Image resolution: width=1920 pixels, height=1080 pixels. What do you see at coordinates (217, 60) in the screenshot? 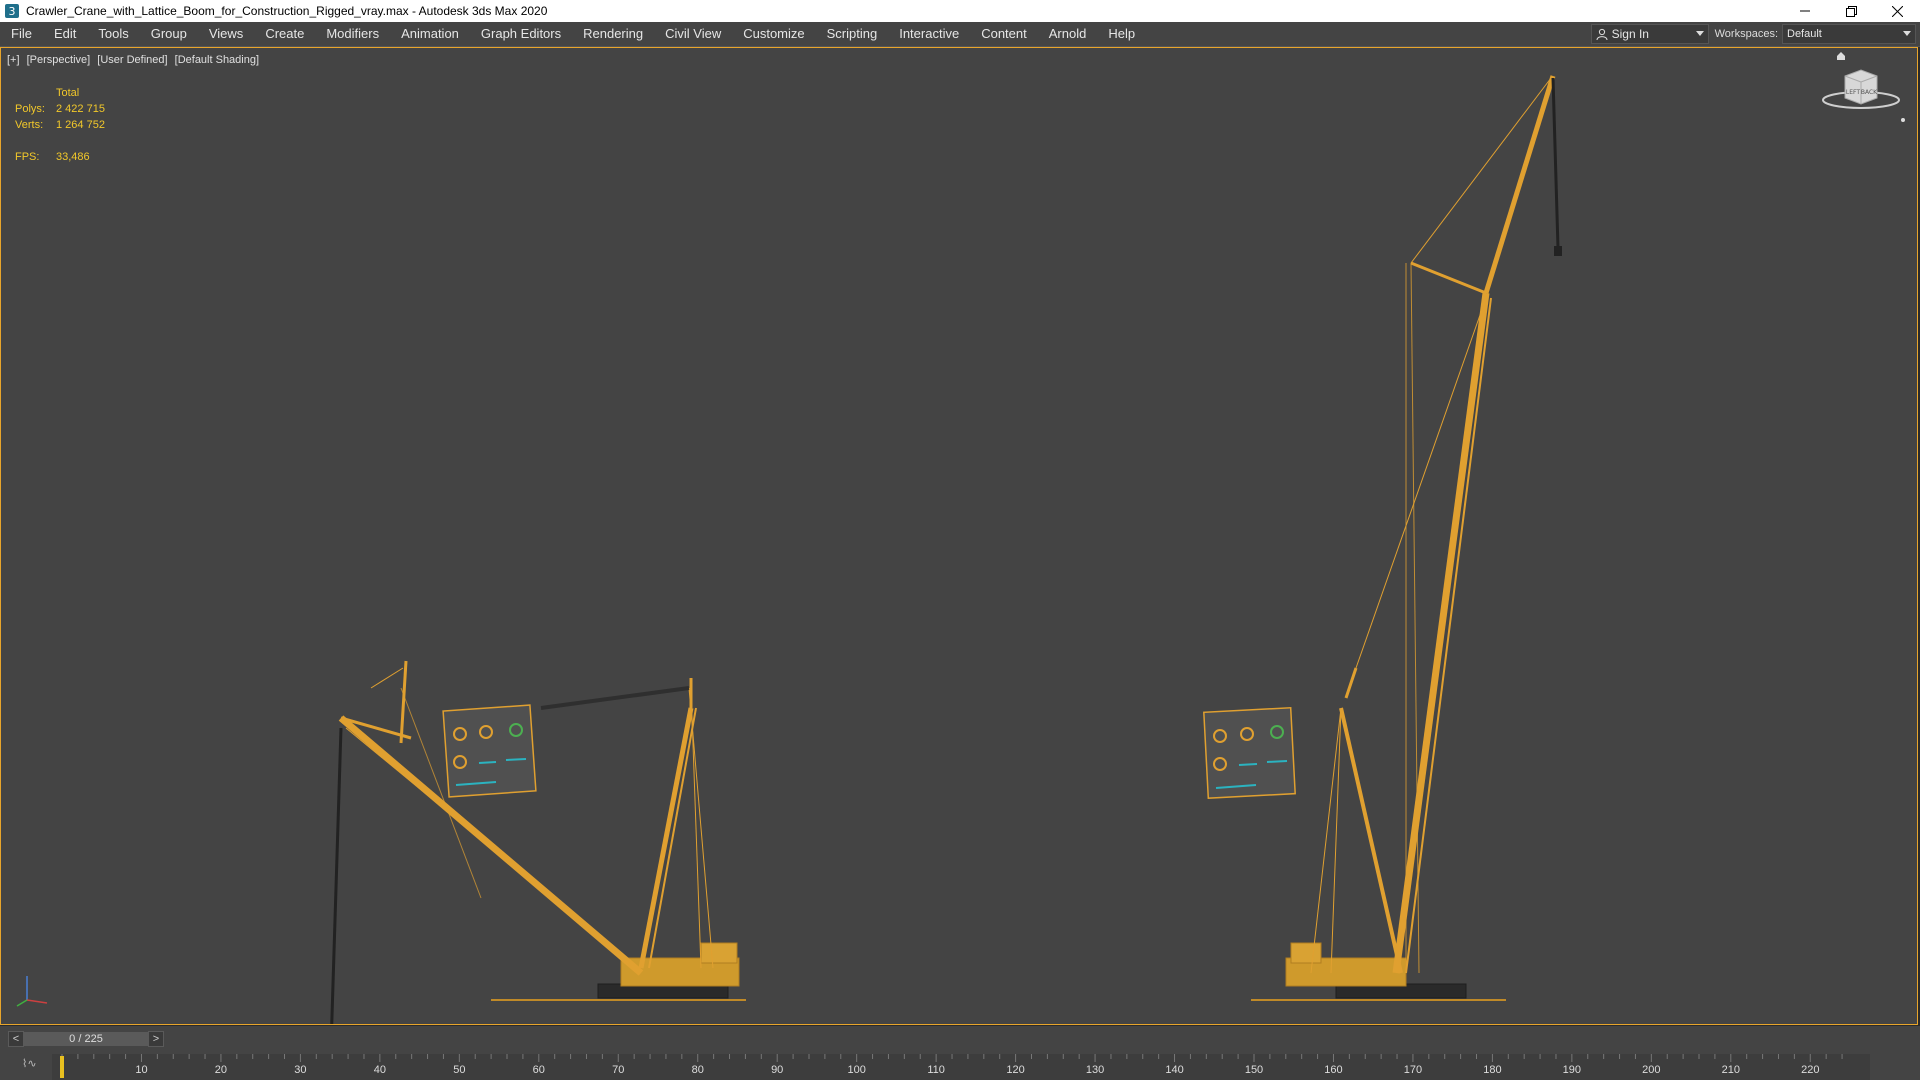
I see `viewport-shading-mode: [Default Shading]` at bounding box center [217, 60].